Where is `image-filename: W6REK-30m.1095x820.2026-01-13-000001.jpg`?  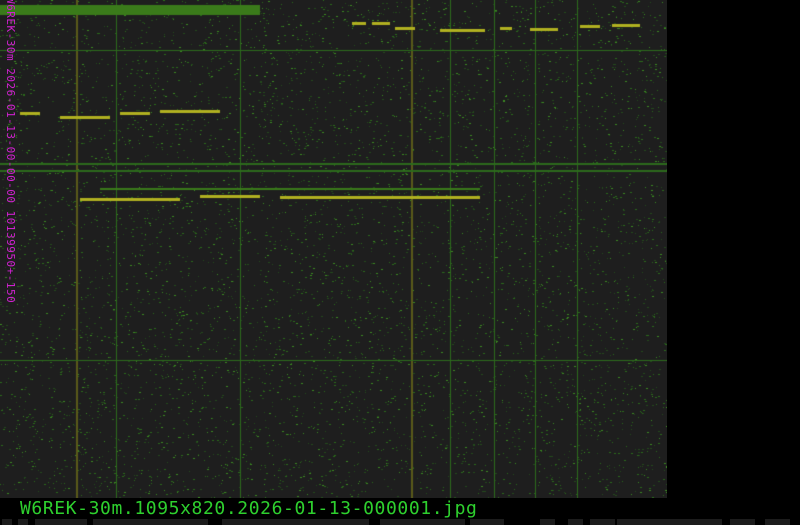 image-filename: W6REK-30m.1095x820.2026-01-13-000001.jpg is located at coordinates (249, 508).